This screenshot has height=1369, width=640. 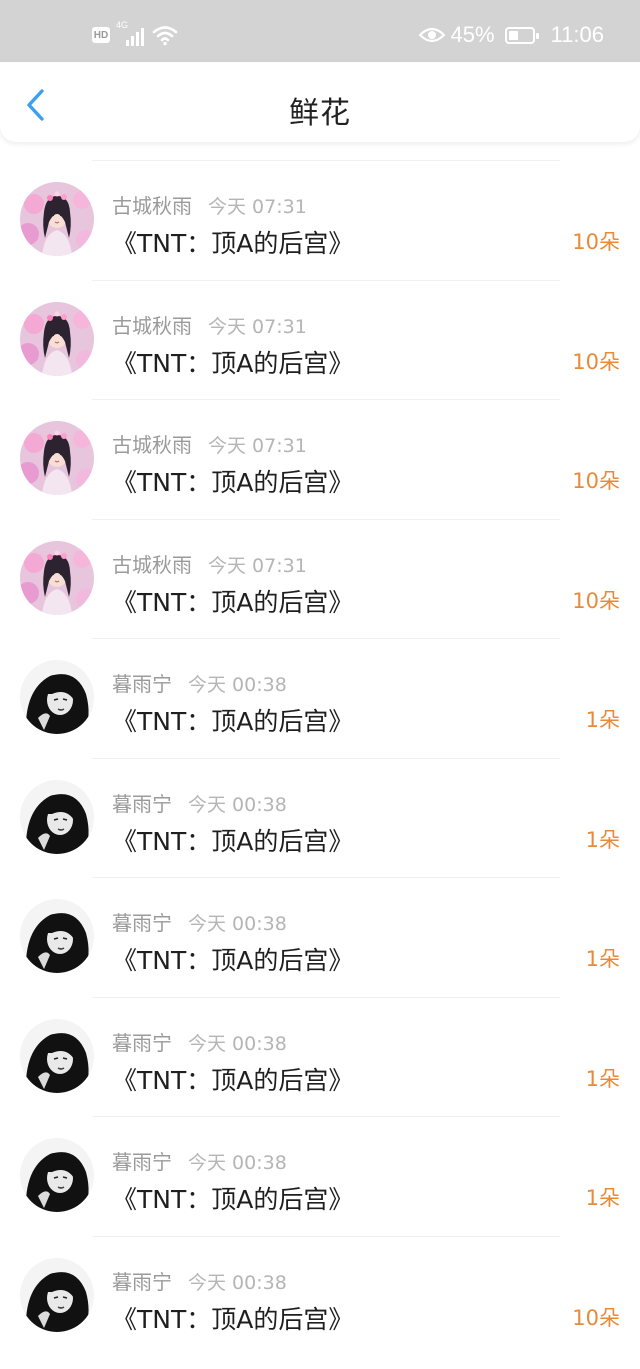 What do you see at coordinates (122, 25) in the screenshot?
I see `network-type-label: 4G` at bounding box center [122, 25].